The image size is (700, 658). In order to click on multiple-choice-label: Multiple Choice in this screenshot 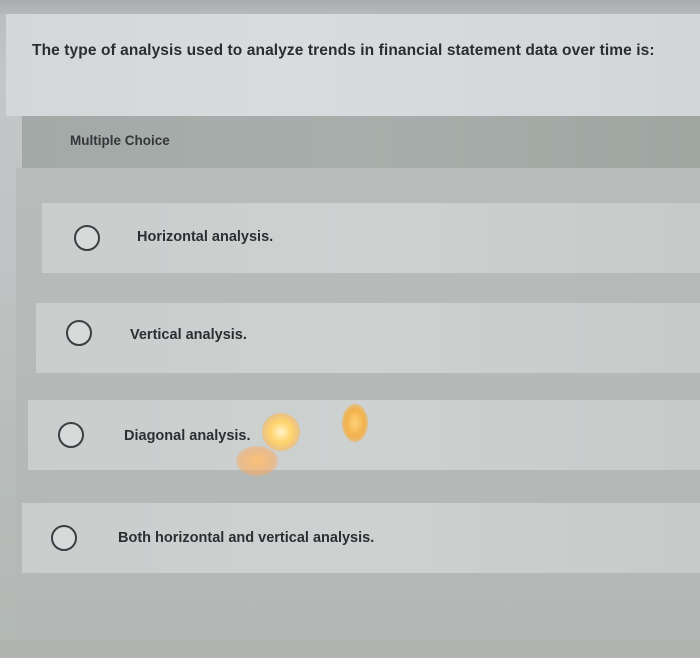, I will do `click(120, 140)`.